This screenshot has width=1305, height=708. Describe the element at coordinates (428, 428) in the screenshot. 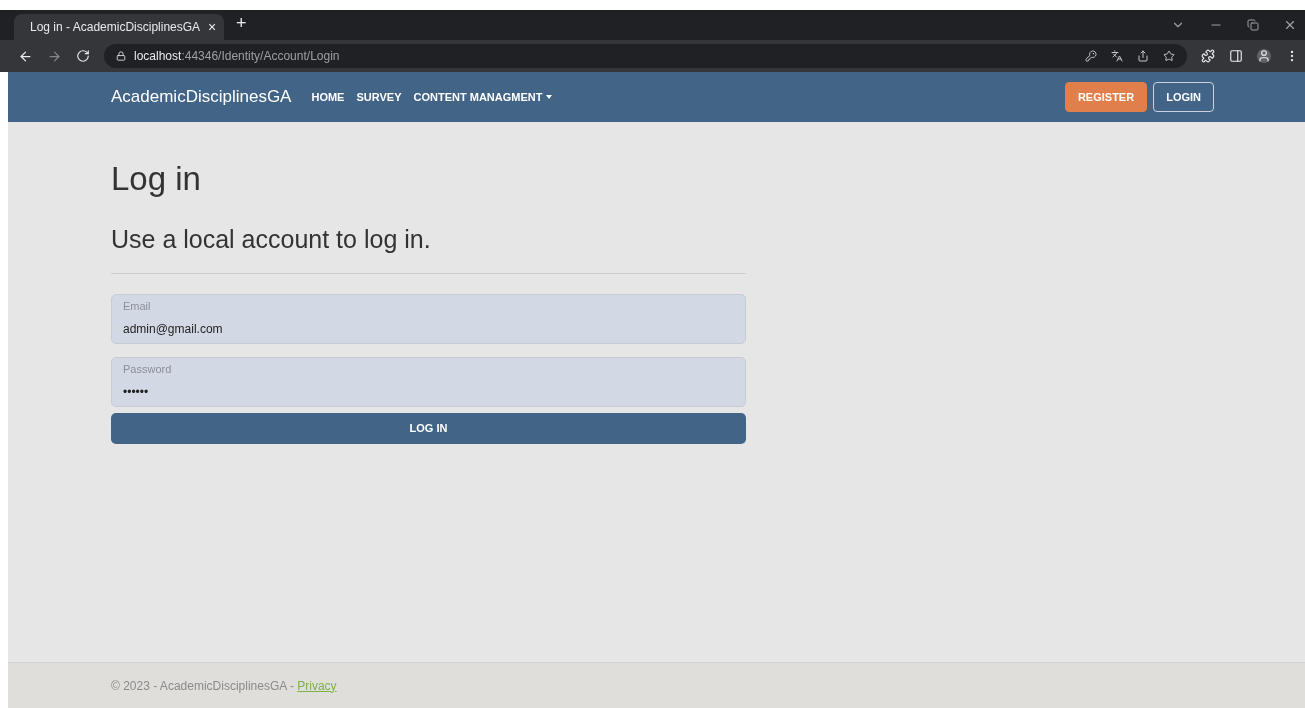

I see `login-submit-button: LOG IN` at that location.